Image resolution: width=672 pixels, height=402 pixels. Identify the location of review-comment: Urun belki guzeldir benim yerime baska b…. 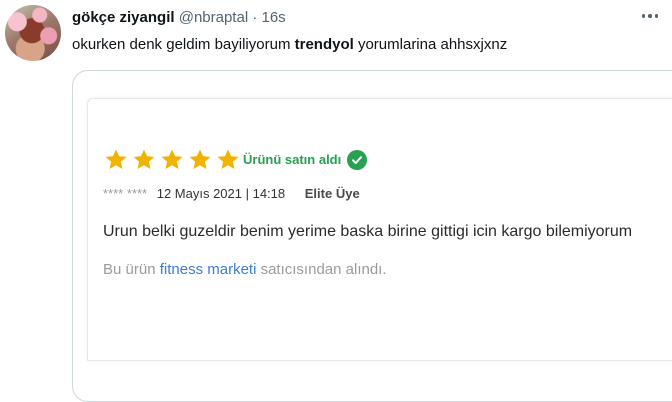
(368, 231).